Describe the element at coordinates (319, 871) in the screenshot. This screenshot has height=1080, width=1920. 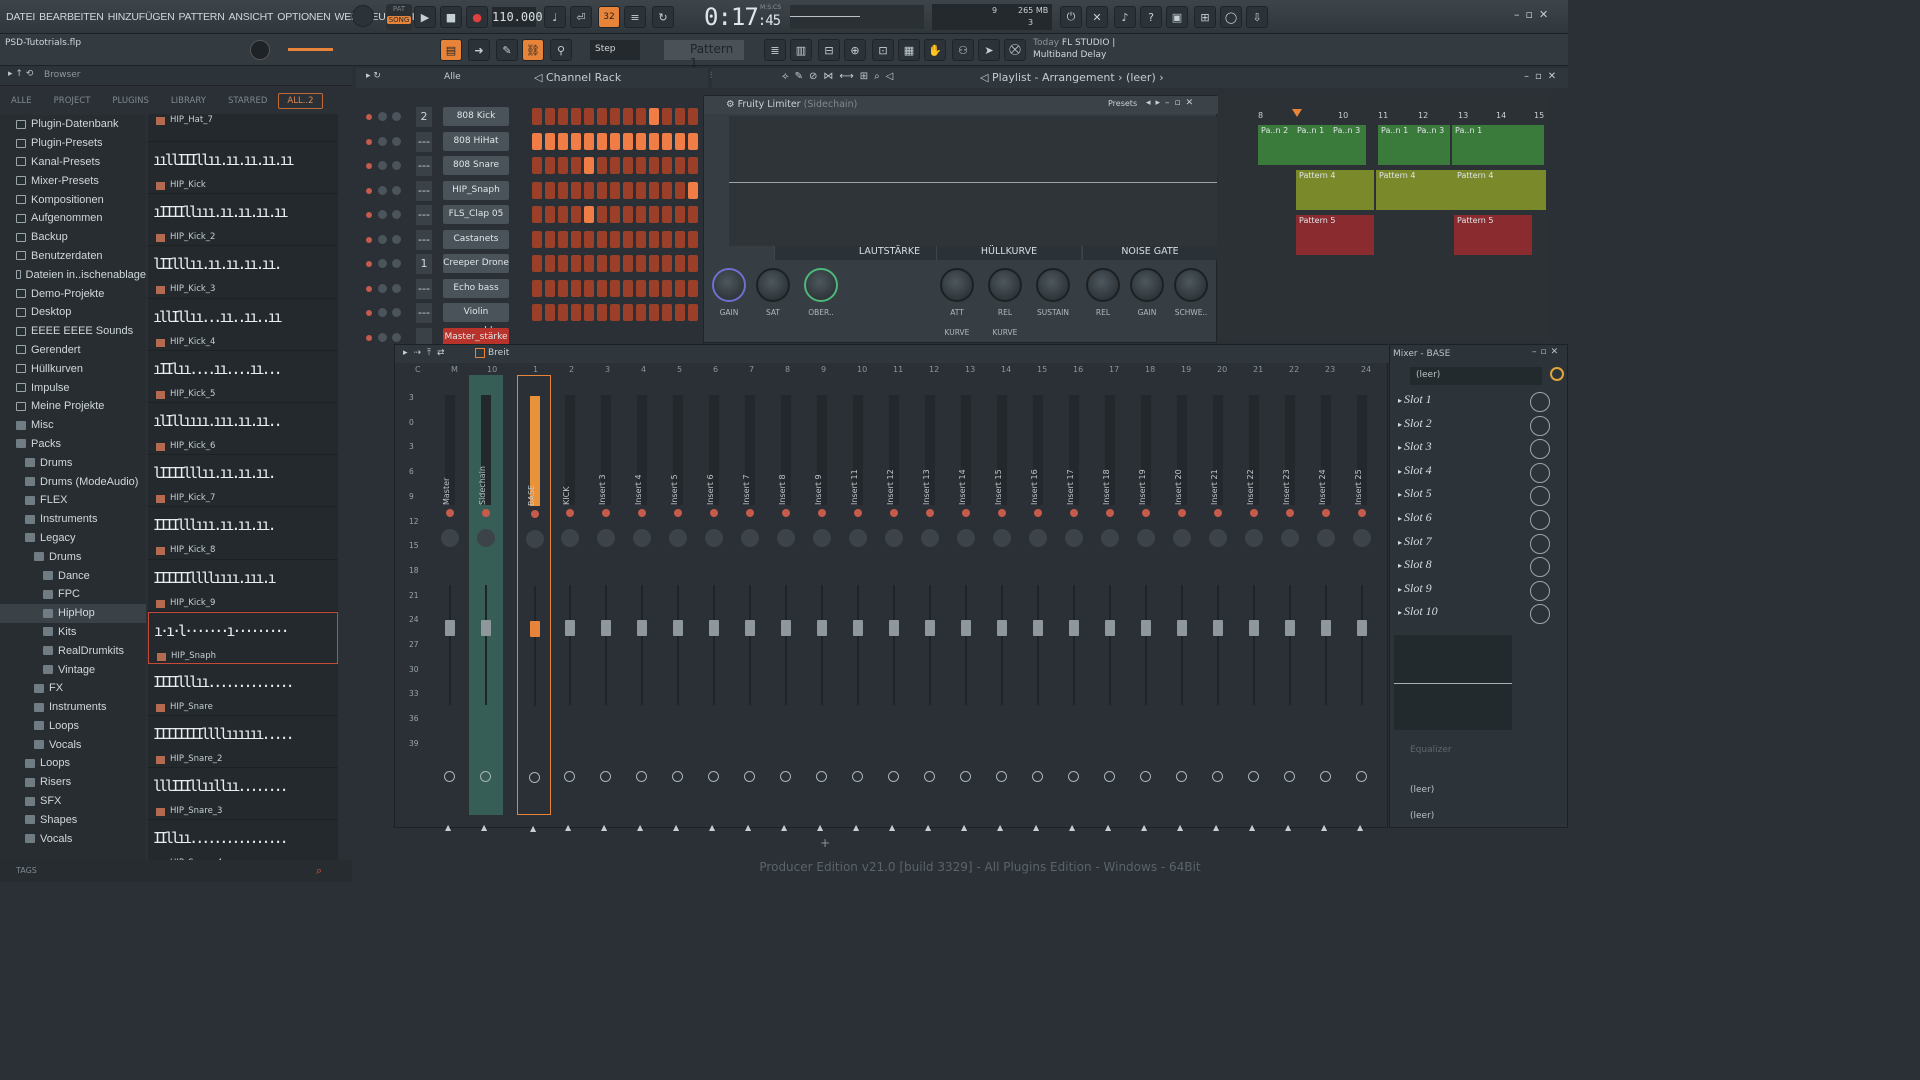
I see `search-icon: ⌕` at that location.